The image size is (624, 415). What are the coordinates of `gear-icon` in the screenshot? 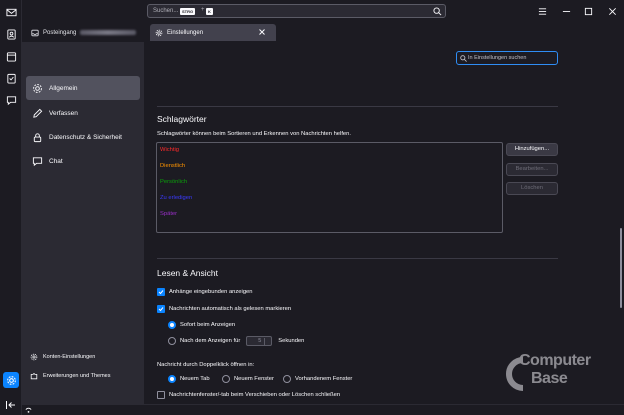 It's located at (159, 32).